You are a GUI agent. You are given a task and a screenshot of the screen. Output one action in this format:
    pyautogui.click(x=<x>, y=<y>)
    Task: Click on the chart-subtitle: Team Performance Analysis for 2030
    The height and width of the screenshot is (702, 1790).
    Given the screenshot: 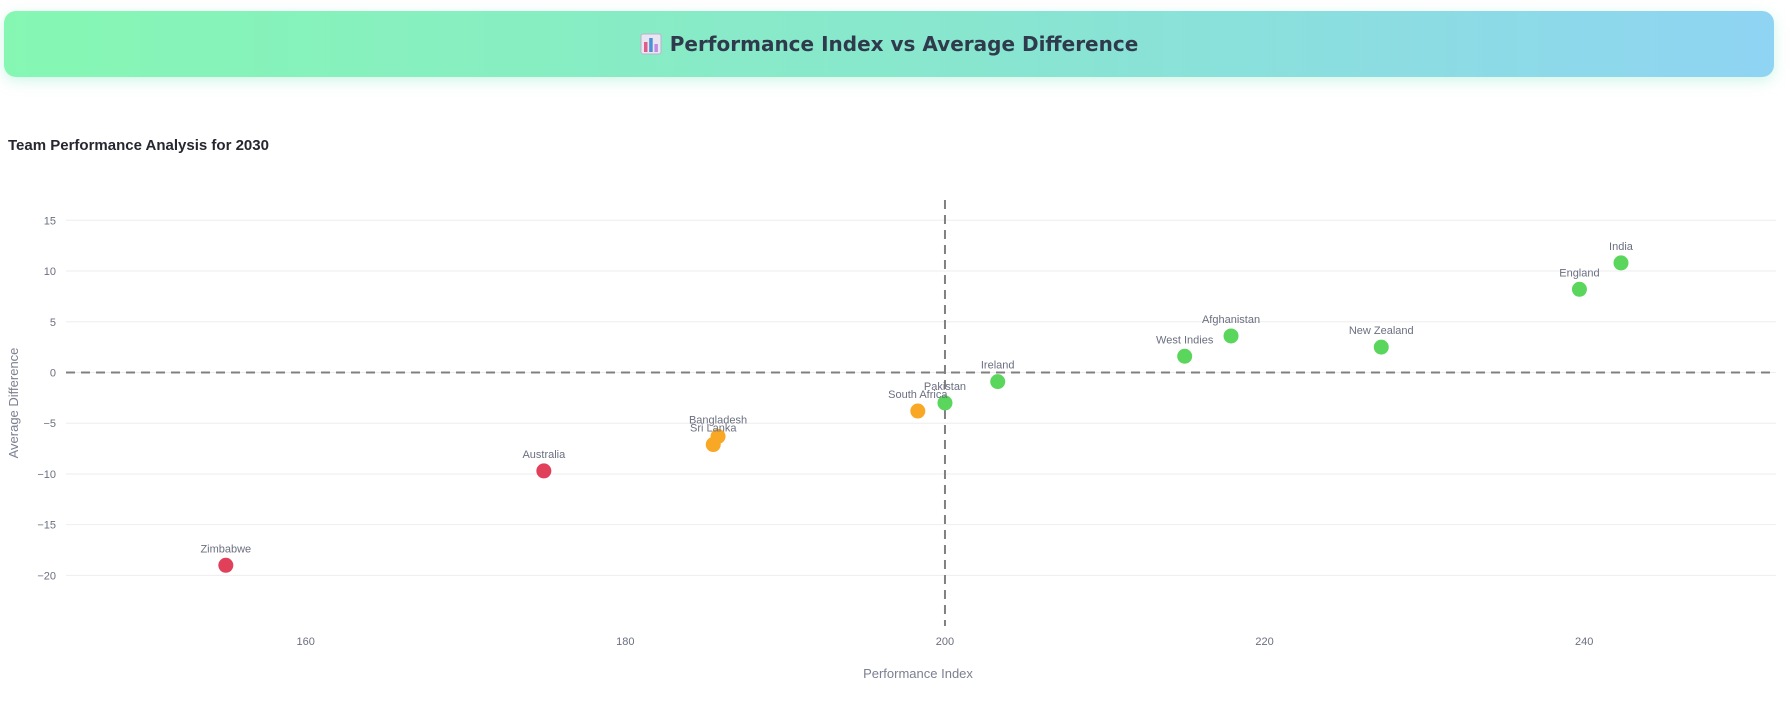 What is the action you would take?
    pyautogui.click(x=138, y=145)
    